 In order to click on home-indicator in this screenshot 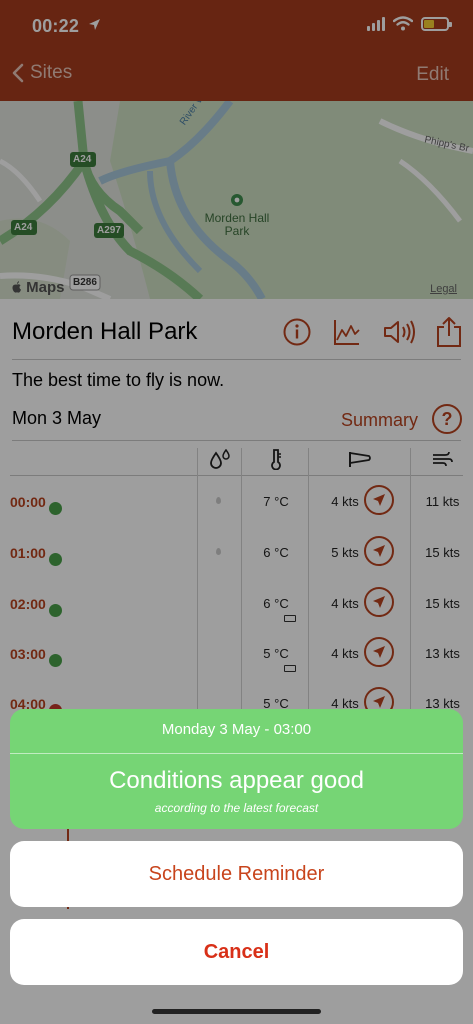, I will do `click(236, 1011)`.